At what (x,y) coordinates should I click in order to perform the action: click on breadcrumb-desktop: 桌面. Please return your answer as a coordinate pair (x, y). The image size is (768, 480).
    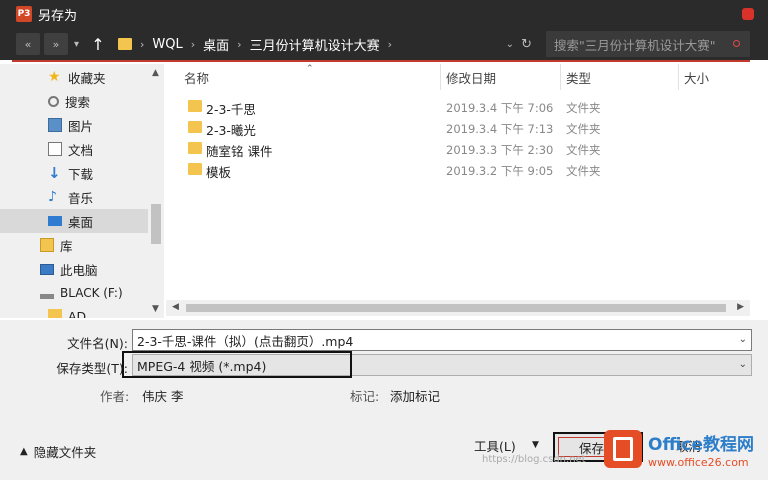
    Looking at the image, I should click on (216, 44).